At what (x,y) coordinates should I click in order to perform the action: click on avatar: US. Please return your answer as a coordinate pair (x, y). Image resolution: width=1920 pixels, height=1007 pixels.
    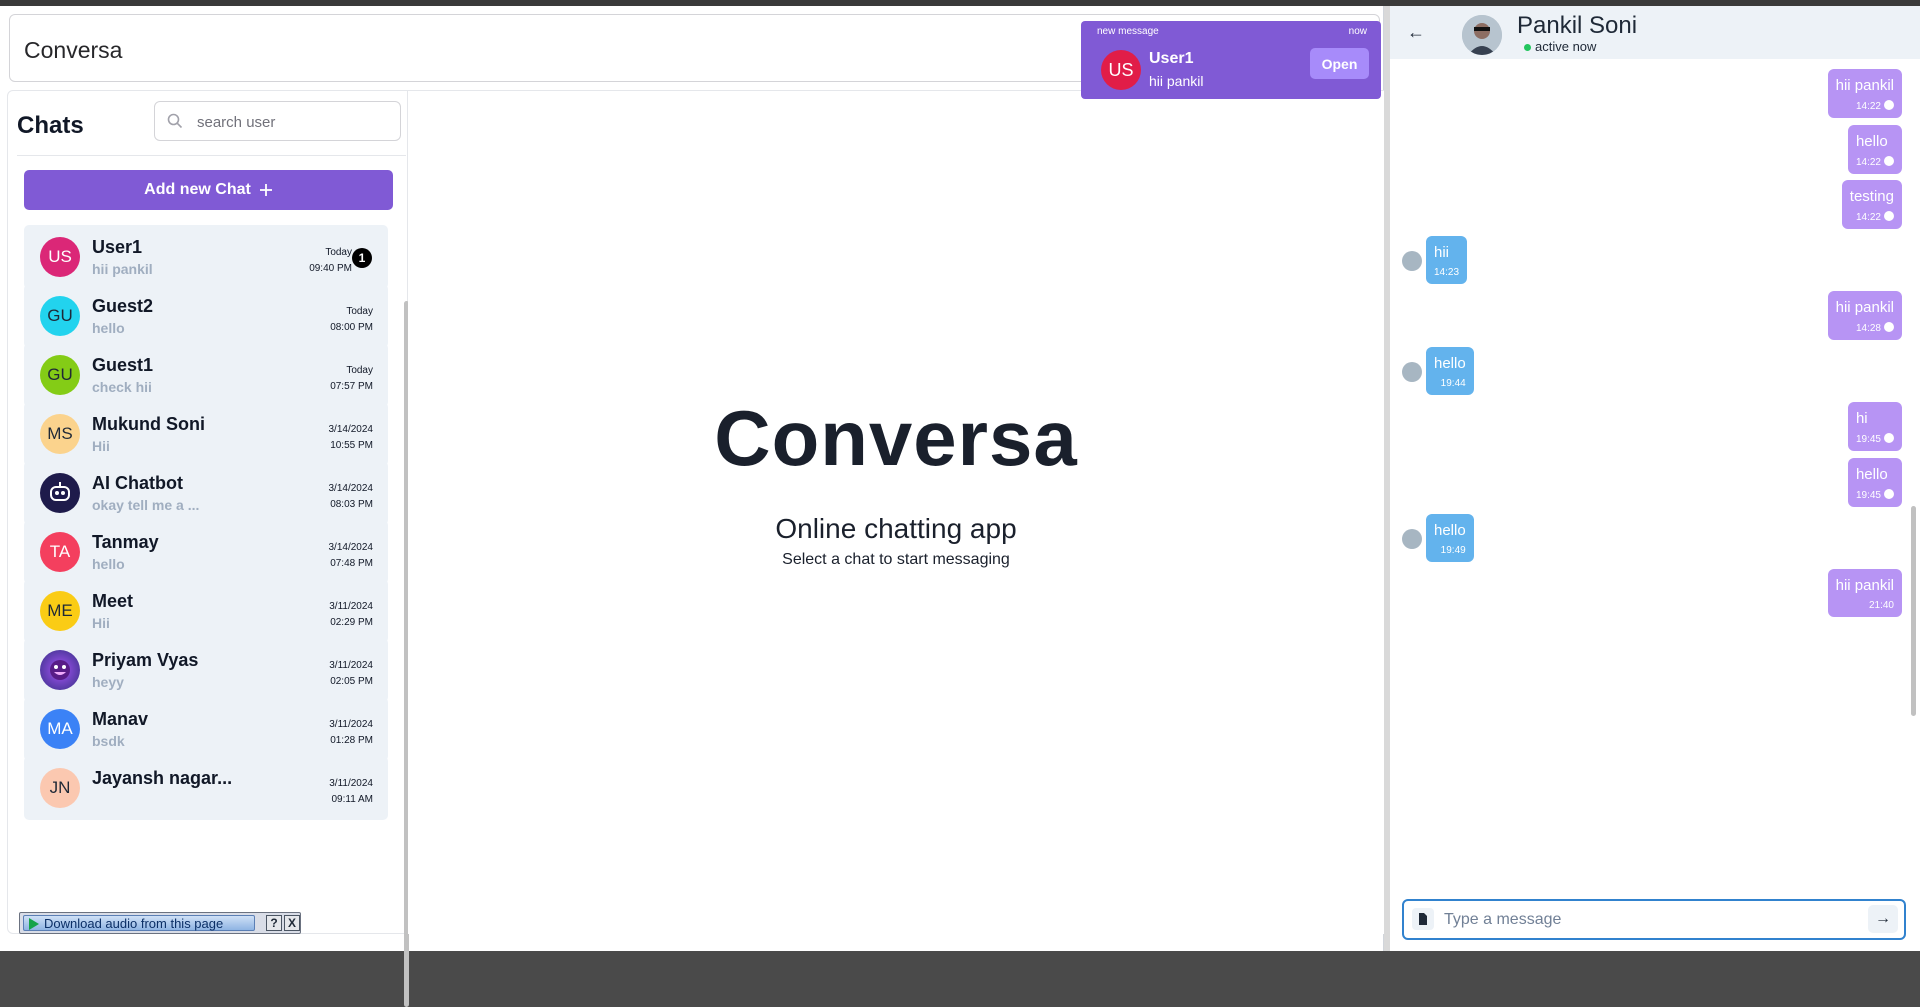
    Looking at the image, I should click on (60, 257).